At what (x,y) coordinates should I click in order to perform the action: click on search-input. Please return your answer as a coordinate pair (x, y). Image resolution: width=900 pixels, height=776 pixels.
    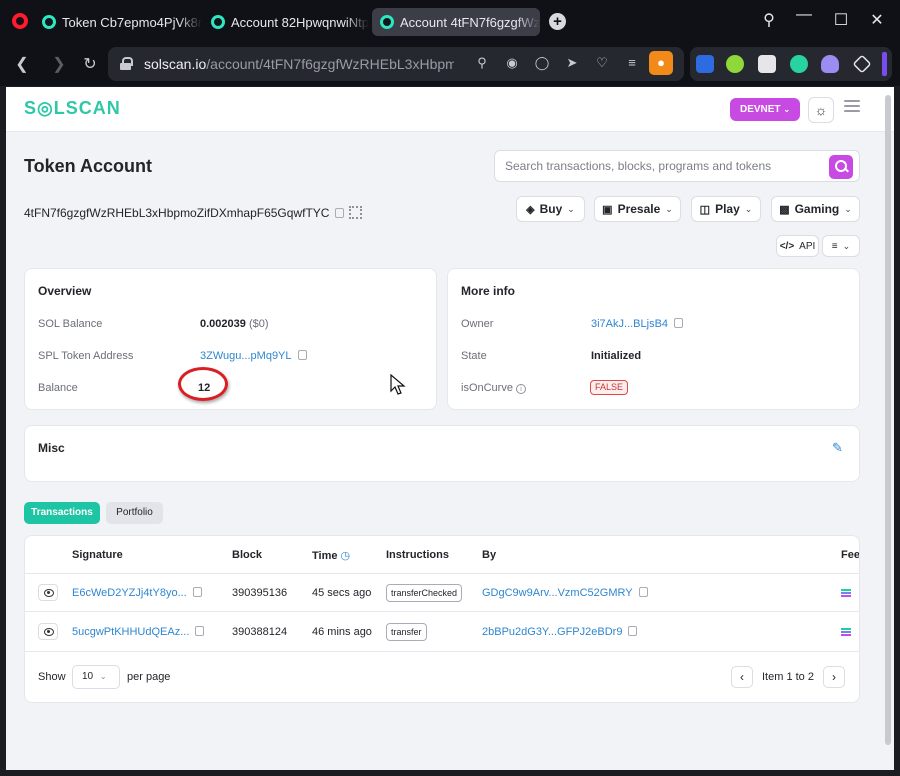
    Looking at the image, I should click on (660, 166).